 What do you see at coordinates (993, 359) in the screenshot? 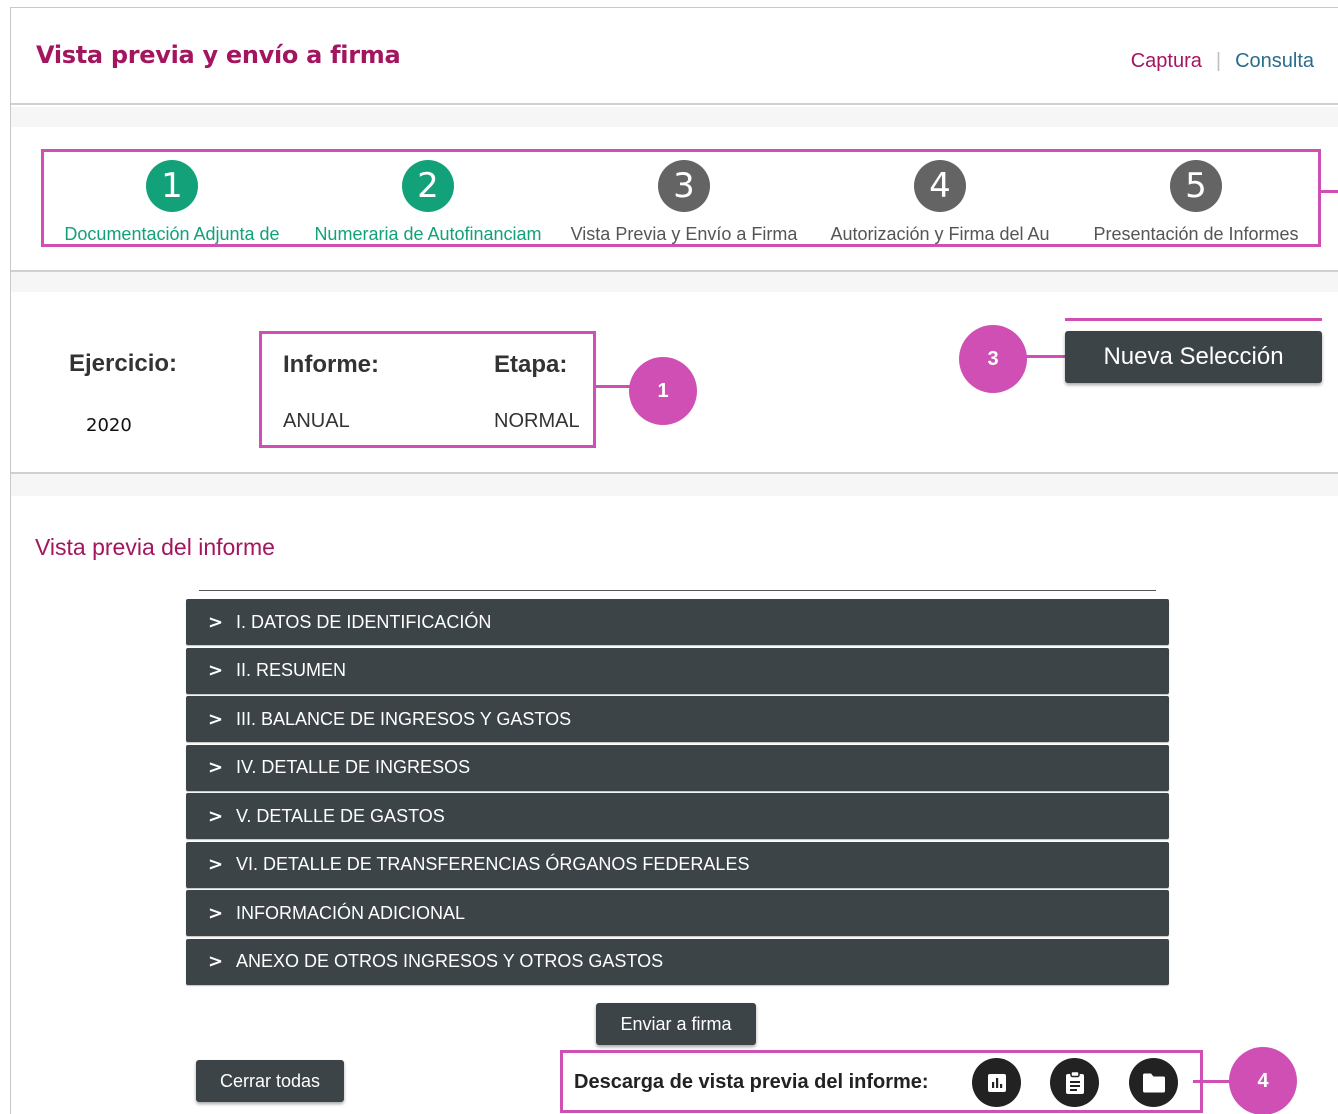
I see `callout-3-badge: 3` at bounding box center [993, 359].